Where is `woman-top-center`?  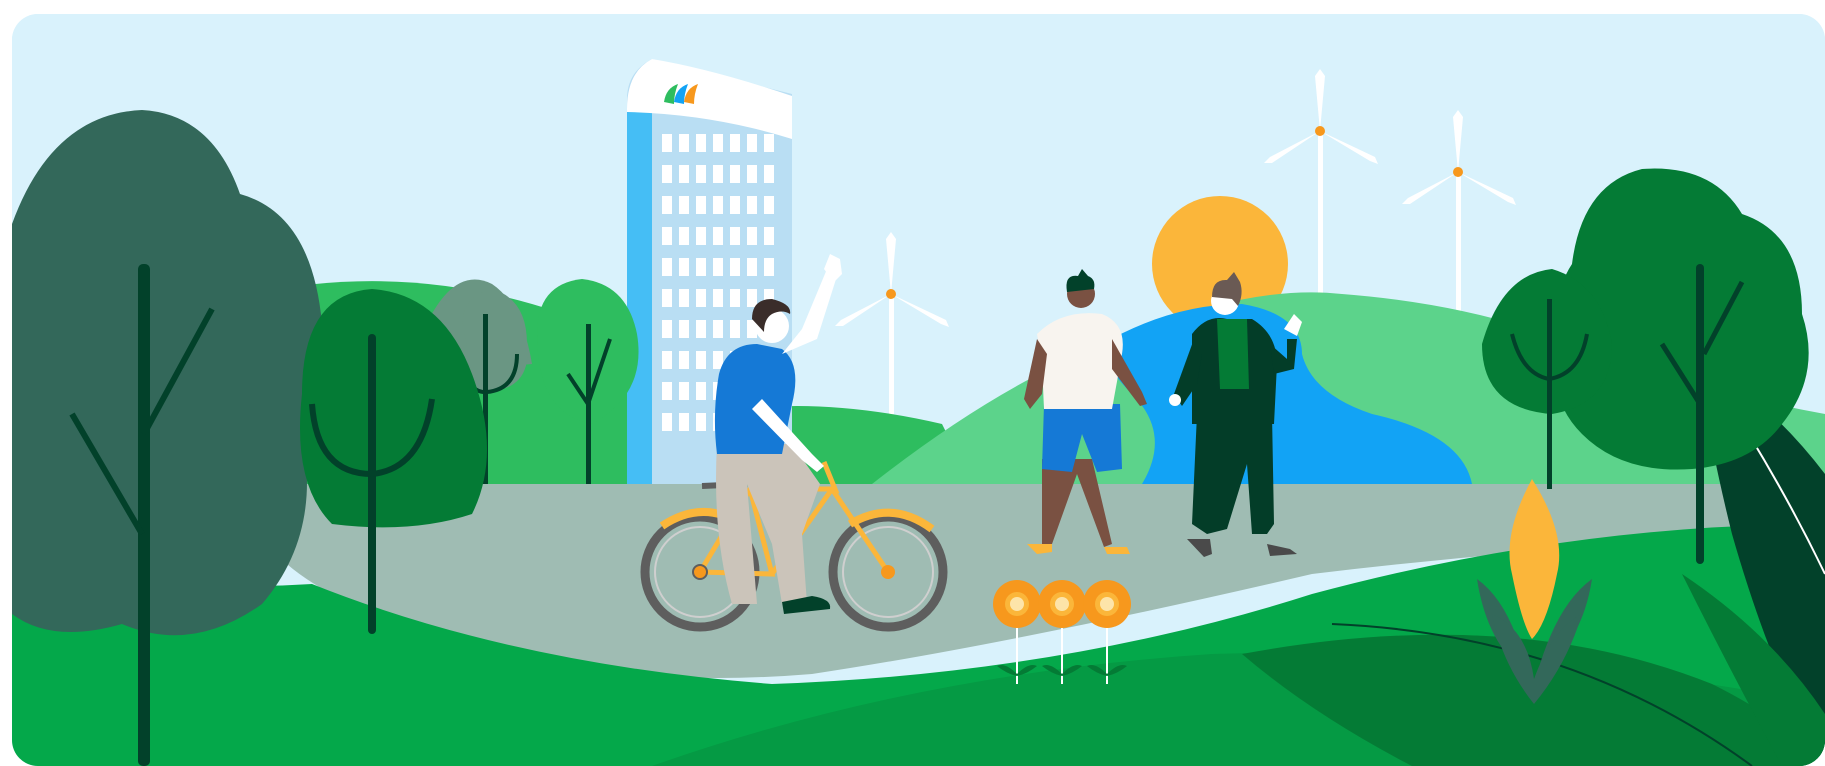
woman-top-center is located at coordinates (1233, 354).